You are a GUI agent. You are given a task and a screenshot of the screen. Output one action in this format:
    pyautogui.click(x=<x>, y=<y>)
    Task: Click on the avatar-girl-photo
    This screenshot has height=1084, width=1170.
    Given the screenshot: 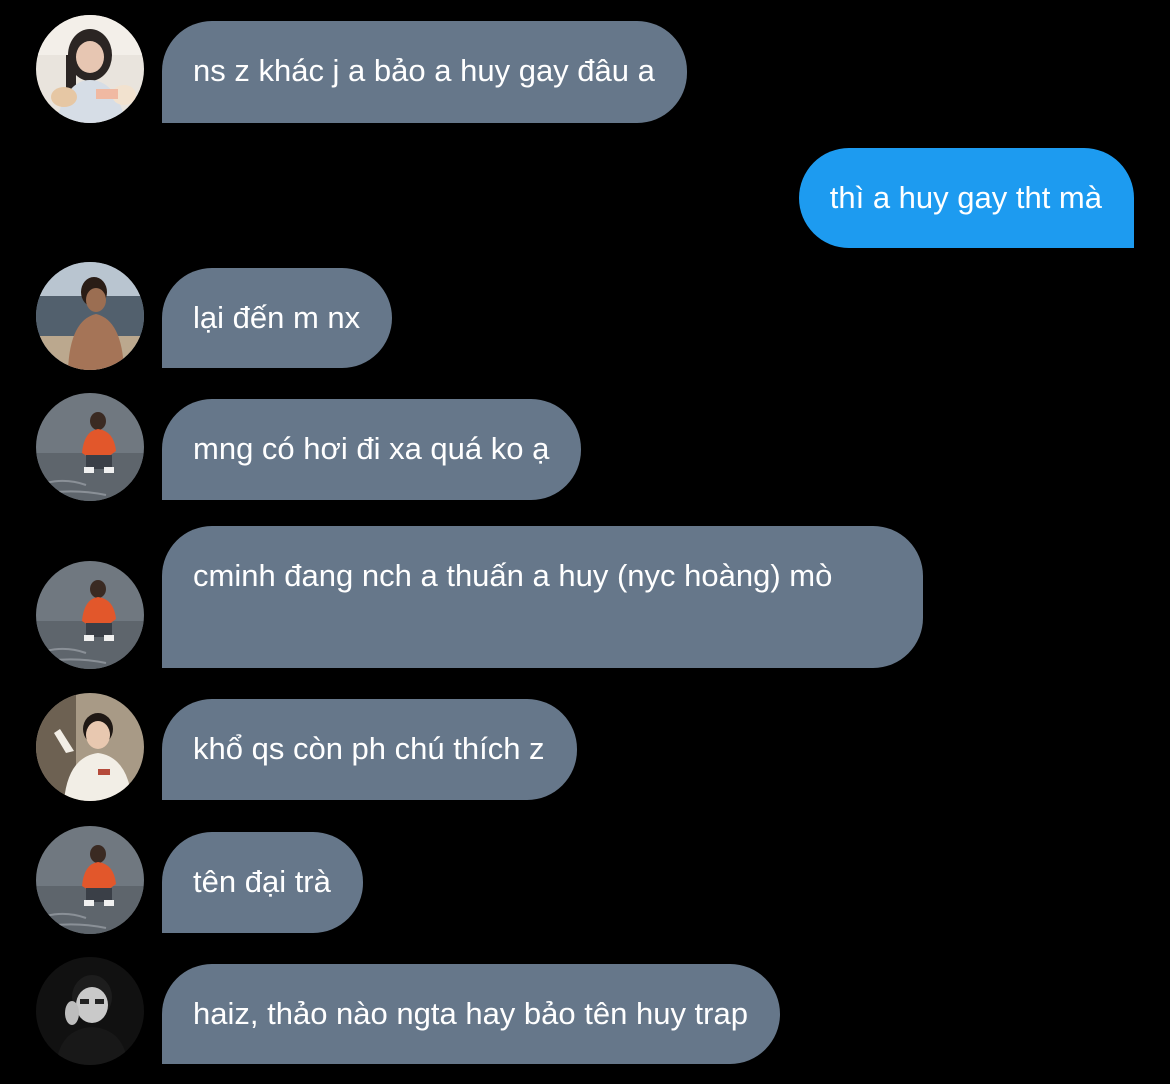 What is the action you would take?
    pyautogui.click(x=90, y=69)
    